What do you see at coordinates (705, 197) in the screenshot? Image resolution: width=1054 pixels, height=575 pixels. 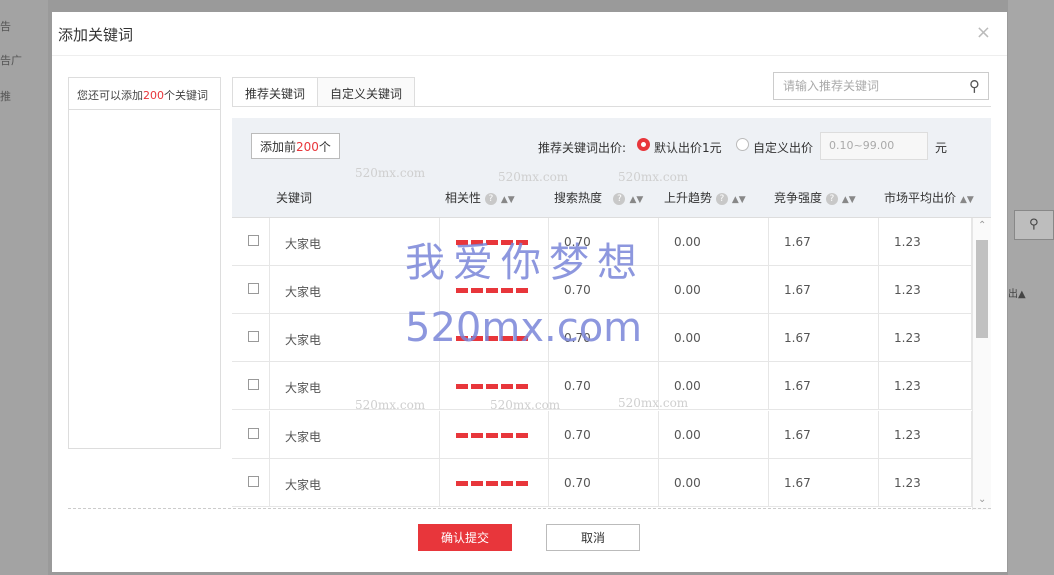 I see `header-trend: 上升趋势 ? ▲▼` at bounding box center [705, 197].